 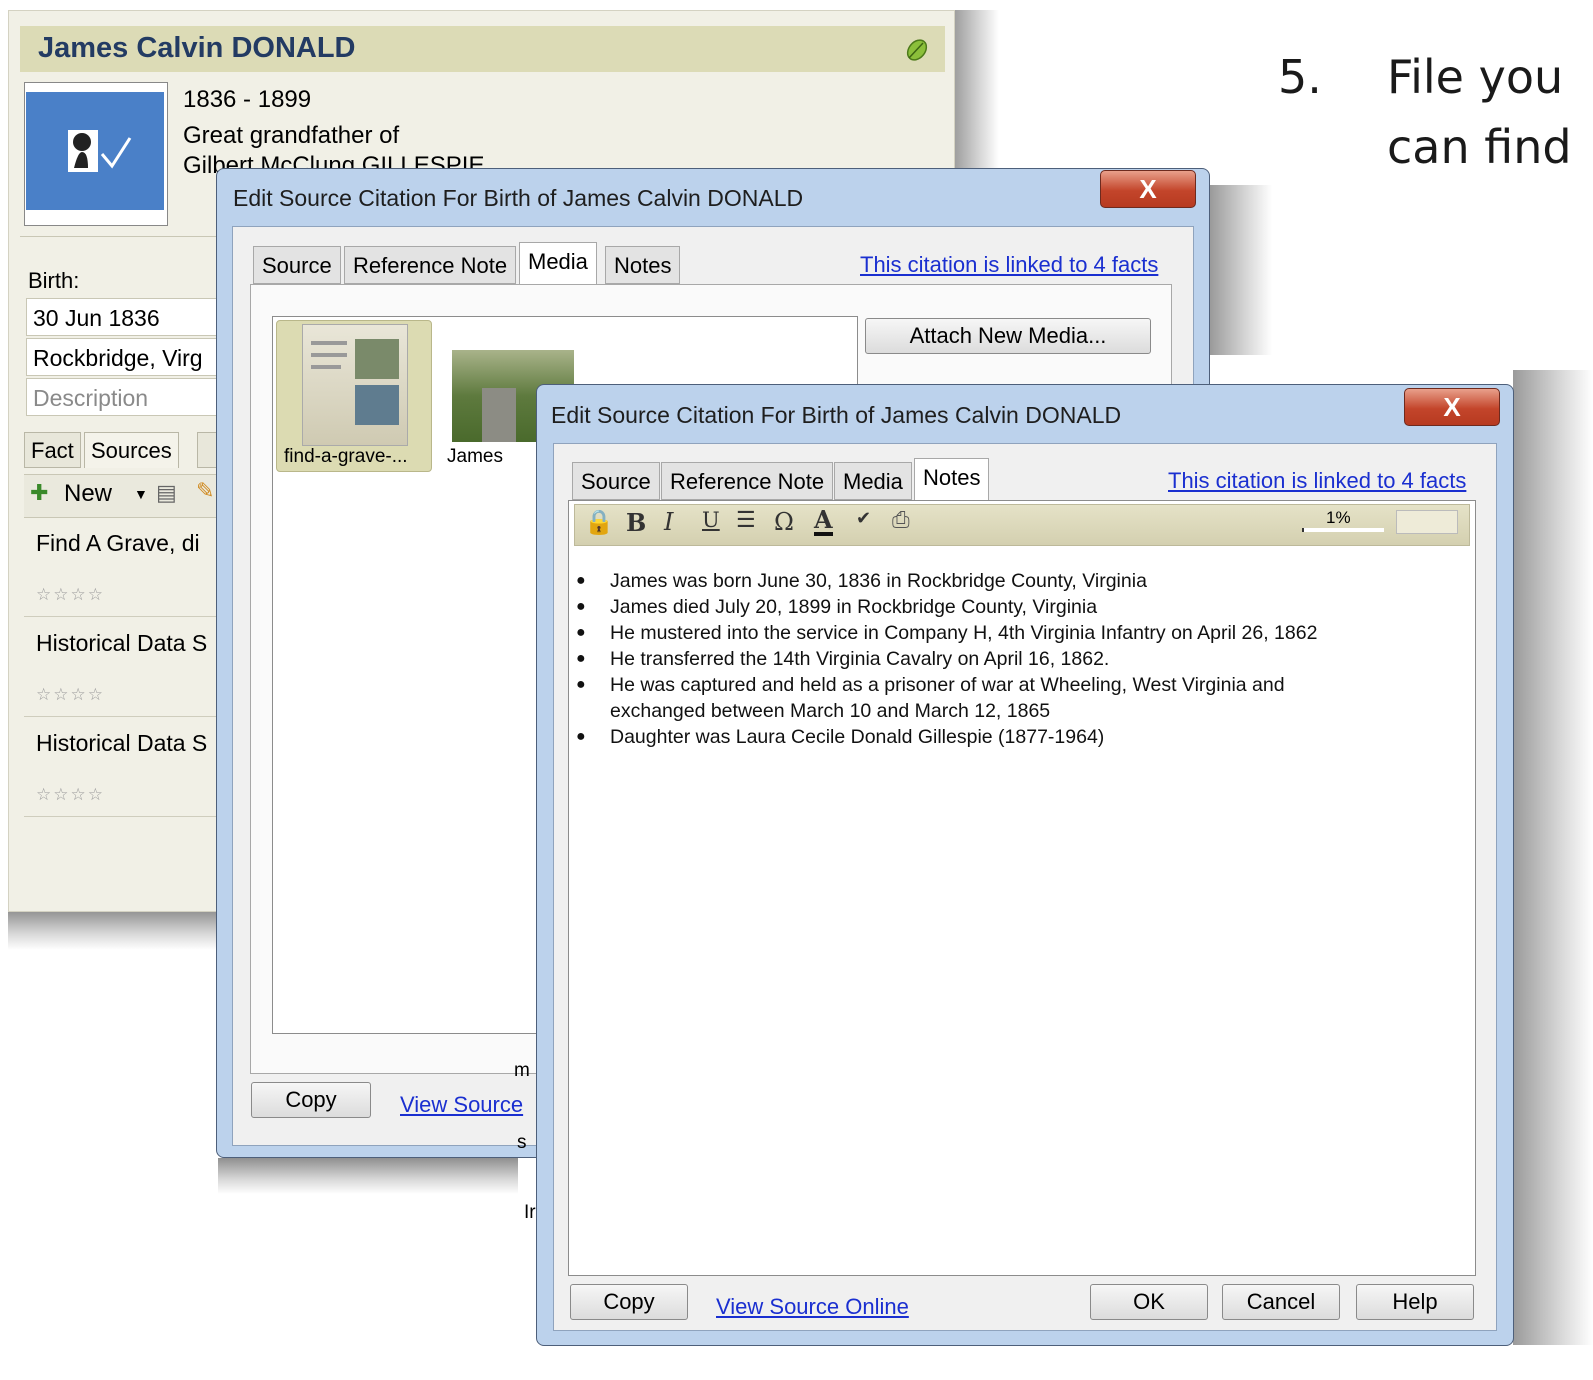 I want to click on obscured-text: s, so click(x=522, y=1142).